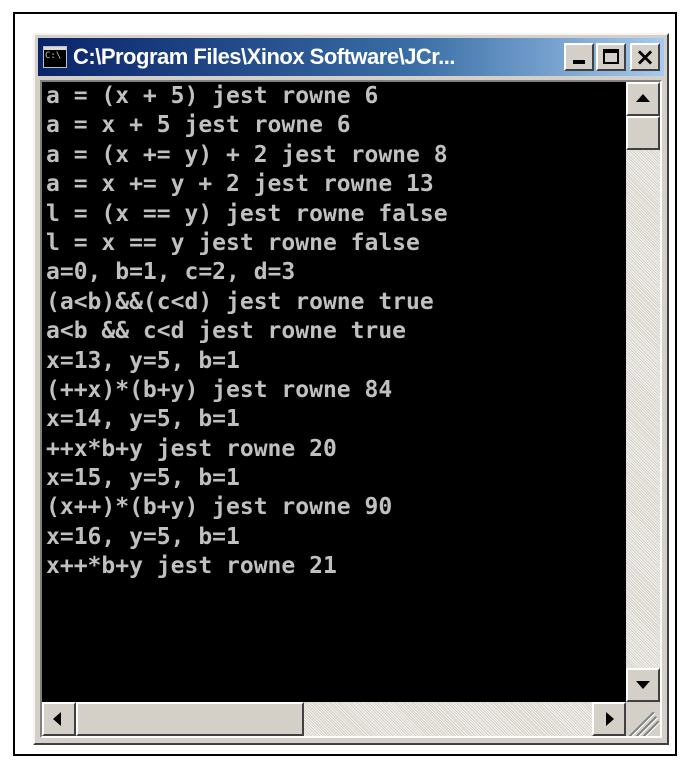  What do you see at coordinates (334, 719) in the screenshot?
I see `horizontal-scrollbar` at bounding box center [334, 719].